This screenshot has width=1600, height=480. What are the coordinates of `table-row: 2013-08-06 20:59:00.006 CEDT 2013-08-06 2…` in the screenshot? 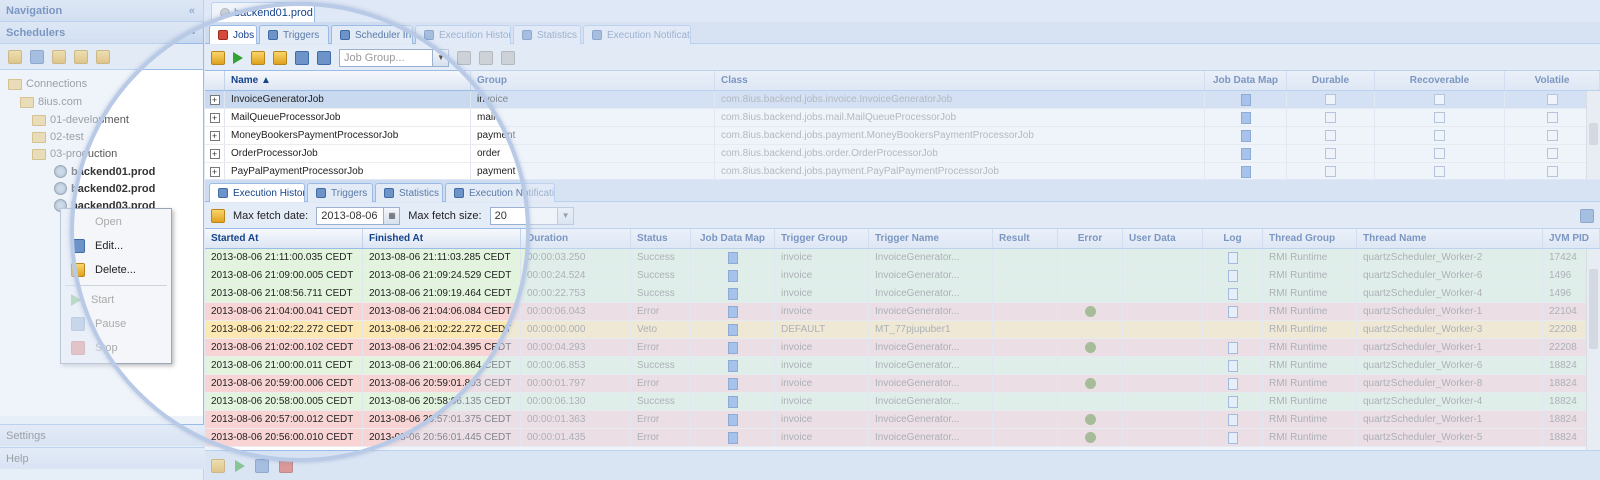 It's located at (902, 384).